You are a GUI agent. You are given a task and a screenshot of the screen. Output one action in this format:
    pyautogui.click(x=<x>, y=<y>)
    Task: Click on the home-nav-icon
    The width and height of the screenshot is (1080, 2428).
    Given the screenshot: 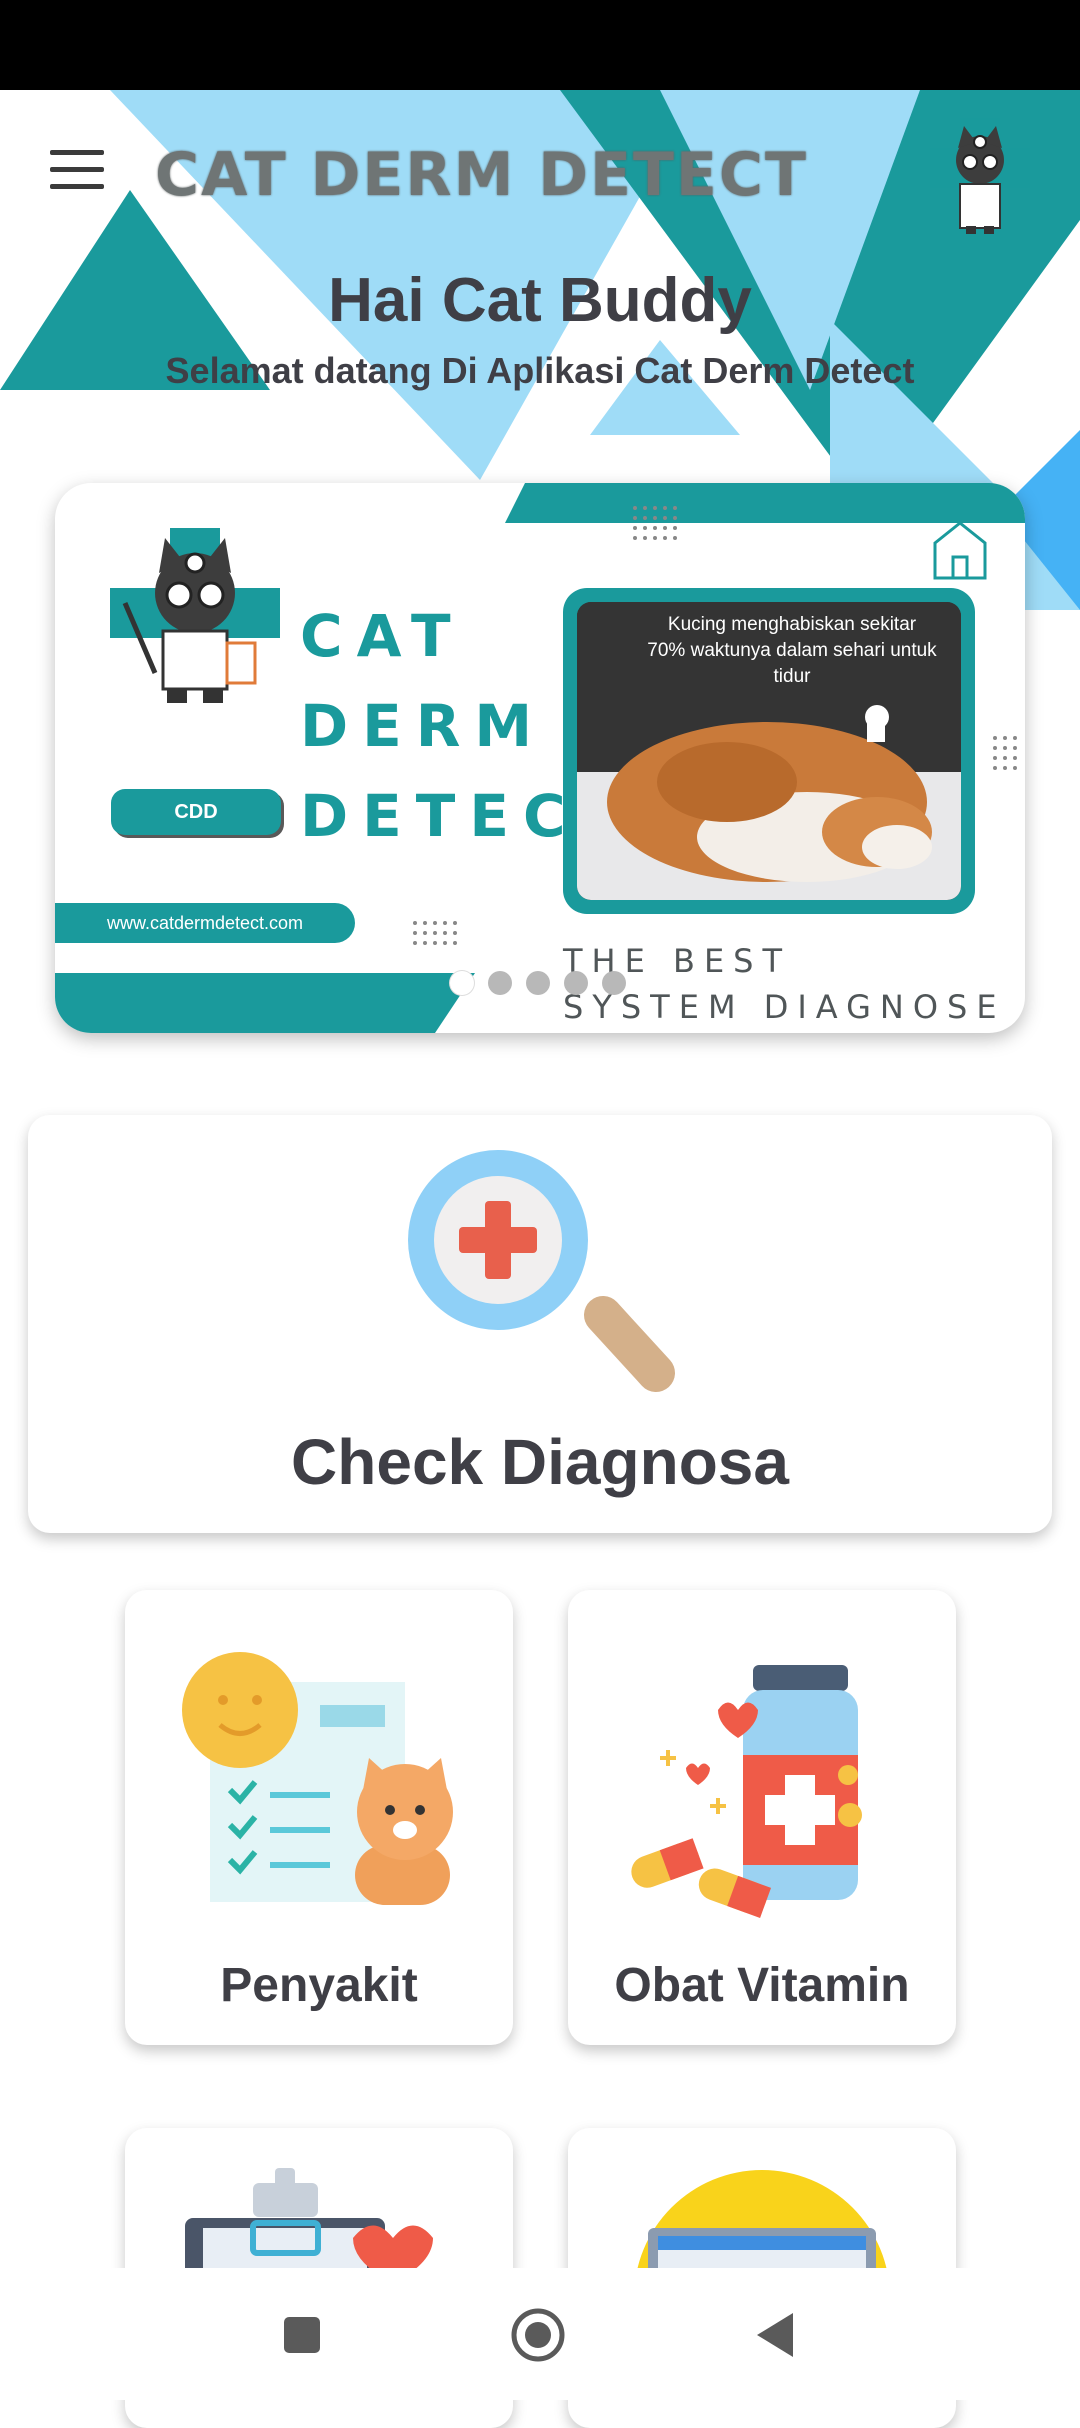 What is the action you would take?
    pyautogui.click(x=538, y=2335)
    